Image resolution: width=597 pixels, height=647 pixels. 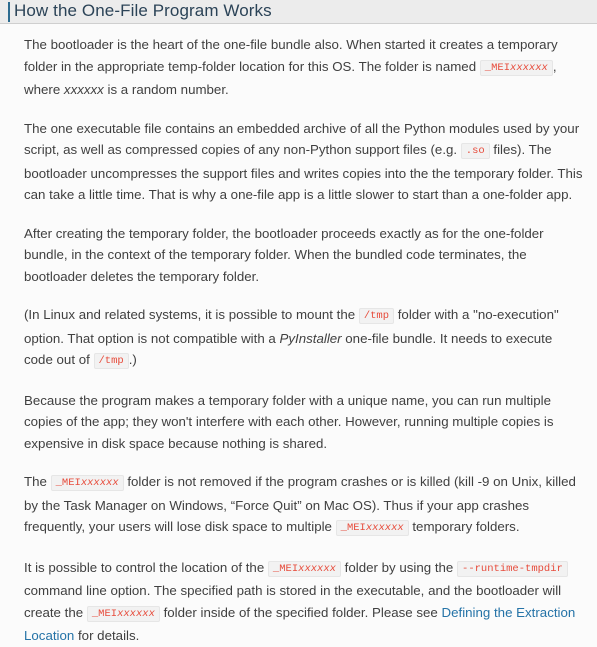 I want to click on code-tmp-path-2: /tmp, so click(x=111, y=361).